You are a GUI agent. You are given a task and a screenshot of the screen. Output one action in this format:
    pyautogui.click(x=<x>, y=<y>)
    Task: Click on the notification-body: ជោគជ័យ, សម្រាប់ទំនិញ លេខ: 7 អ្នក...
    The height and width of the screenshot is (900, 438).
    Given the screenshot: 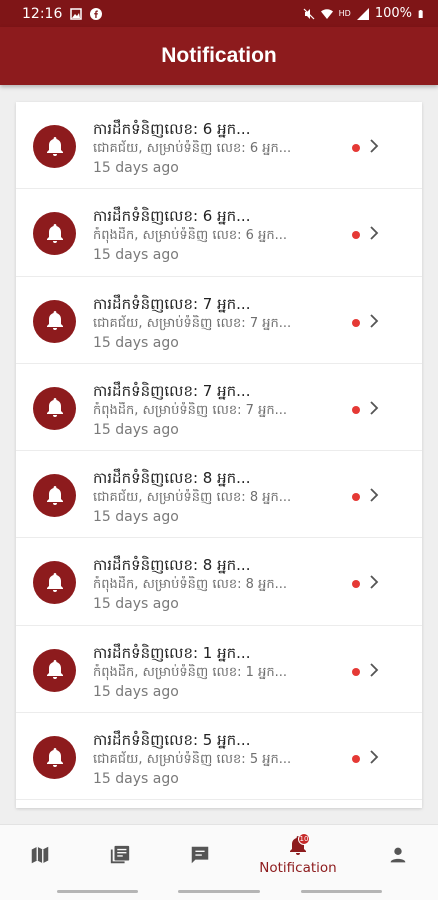 What is the action you would take?
    pyautogui.click(x=192, y=323)
    